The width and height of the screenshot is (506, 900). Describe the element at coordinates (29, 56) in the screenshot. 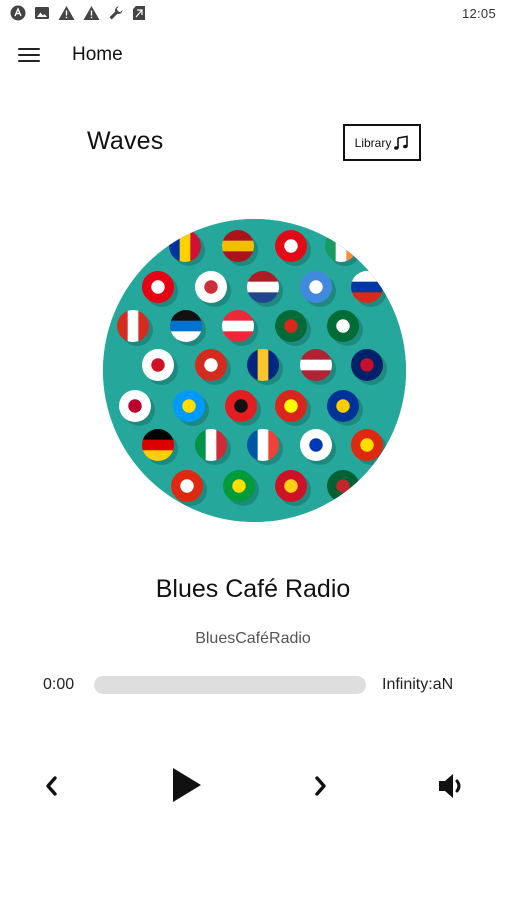

I see `hamburger-menu-icon` at that location.